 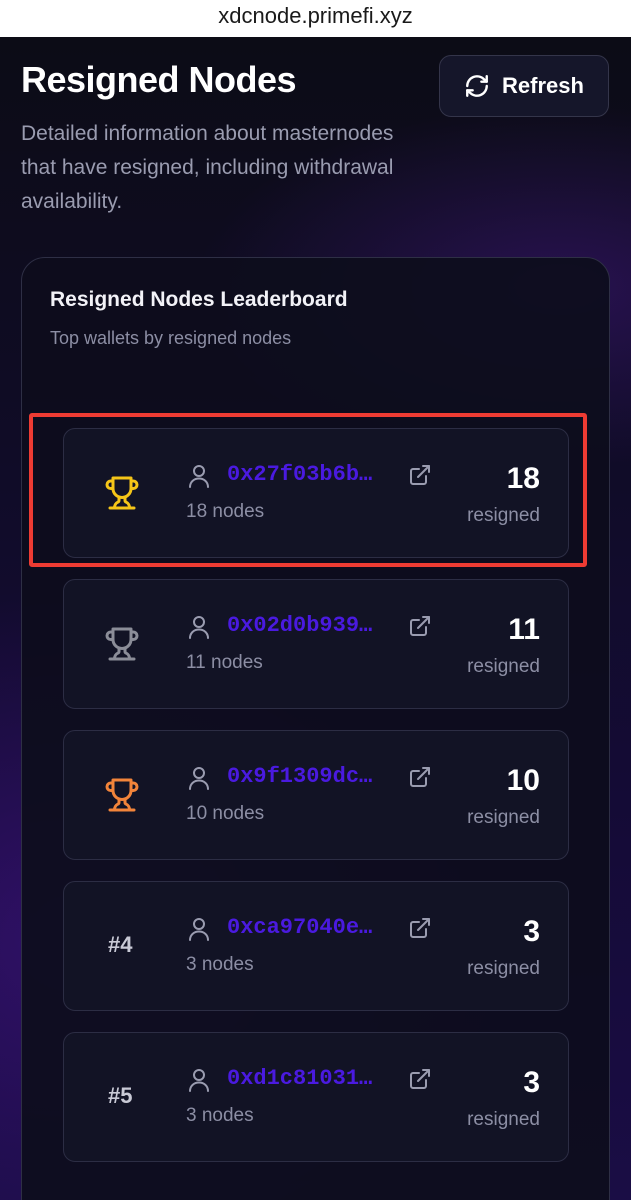 I want to click on browser-url-bar: xdcnode.primefi.xyz, so click(x=315, y=18).